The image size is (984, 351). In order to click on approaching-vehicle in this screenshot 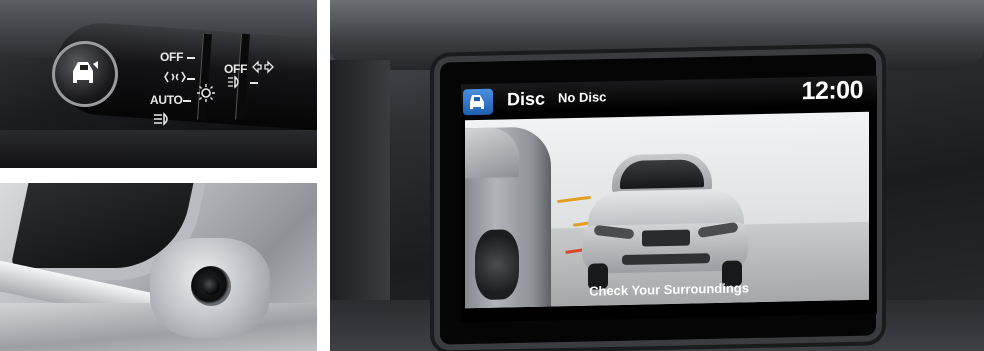, I will do `click(667, 221)`.